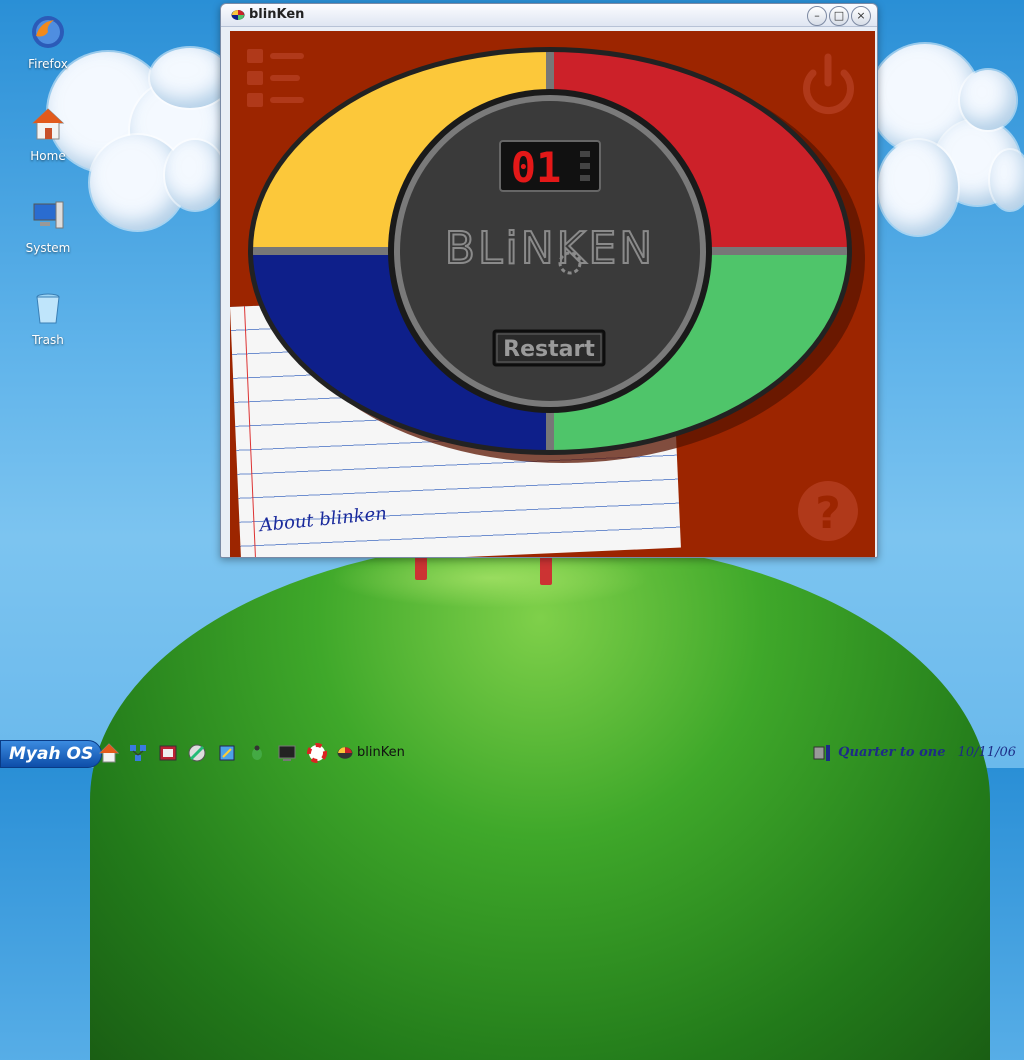  I want to click on desktop-icon-label: Home, so click(48, 156).